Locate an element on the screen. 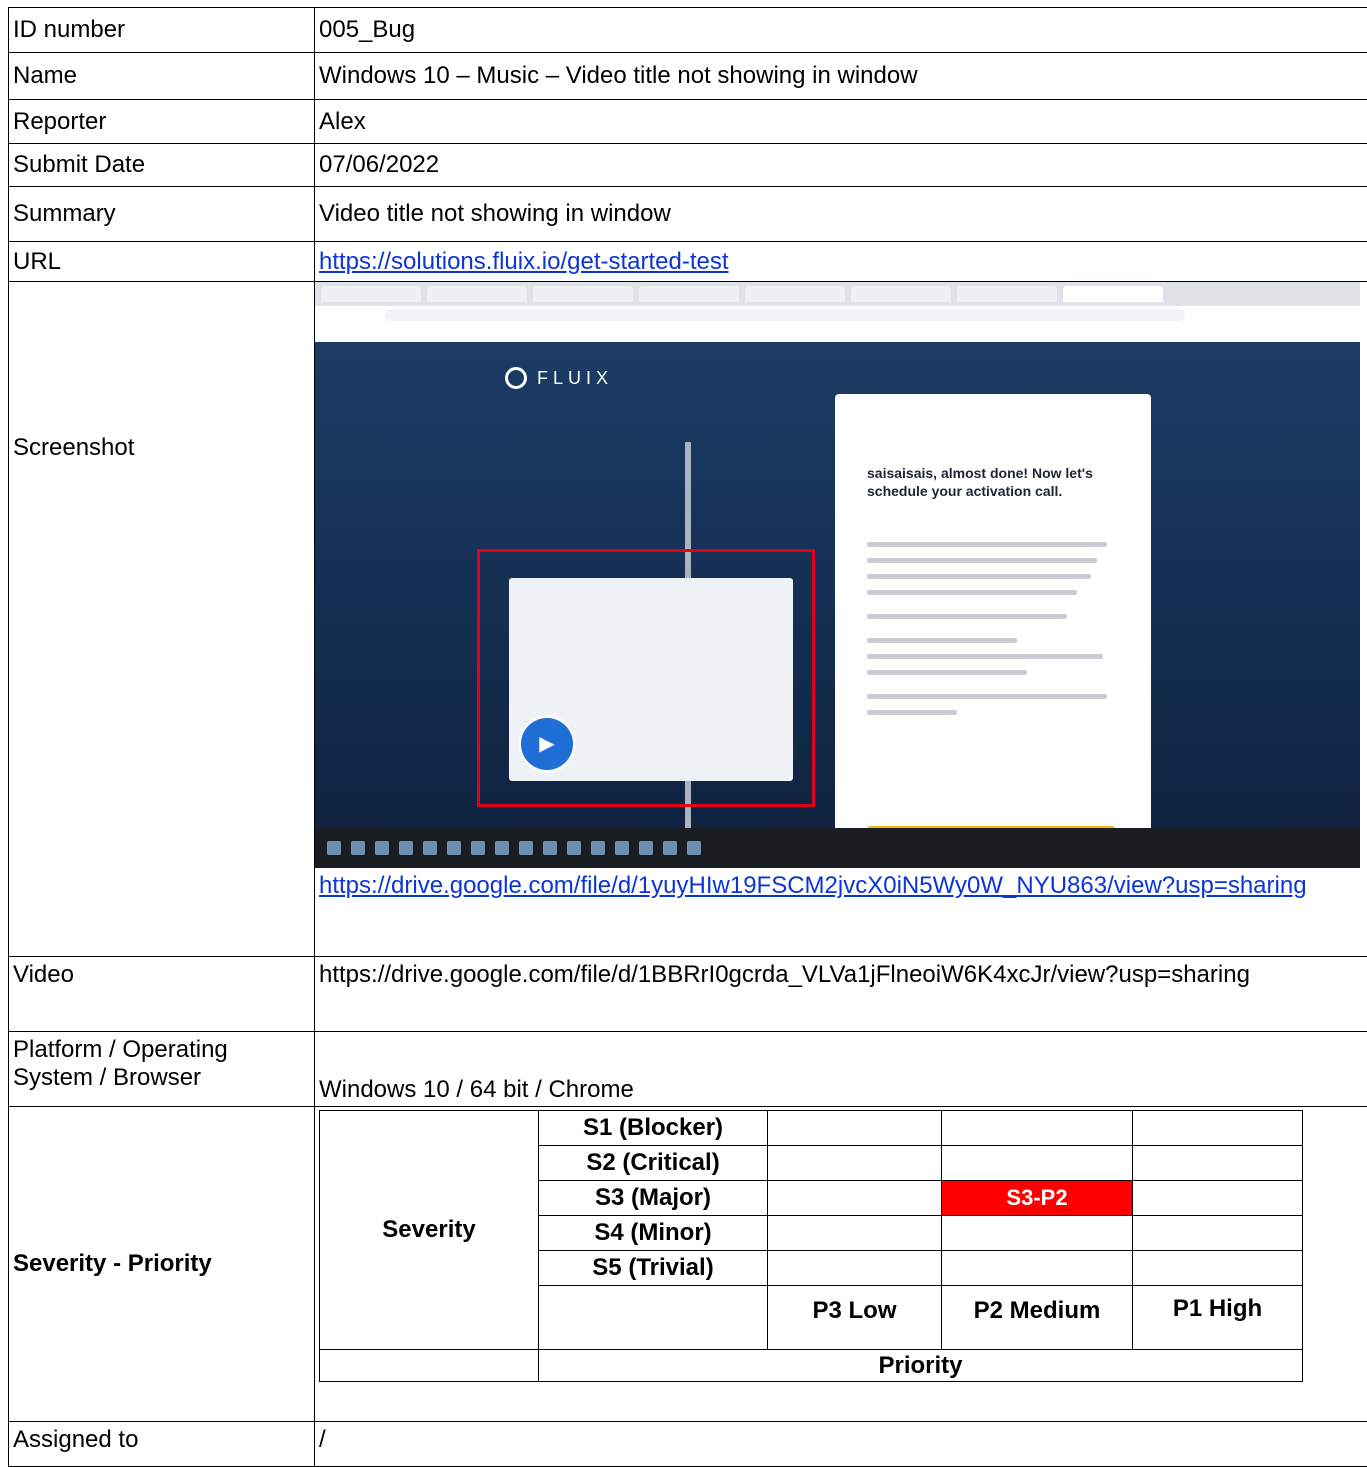 The width and height of the screenshot is (1367, 1467). windows-taskbar is located at coordinates (837, 848).